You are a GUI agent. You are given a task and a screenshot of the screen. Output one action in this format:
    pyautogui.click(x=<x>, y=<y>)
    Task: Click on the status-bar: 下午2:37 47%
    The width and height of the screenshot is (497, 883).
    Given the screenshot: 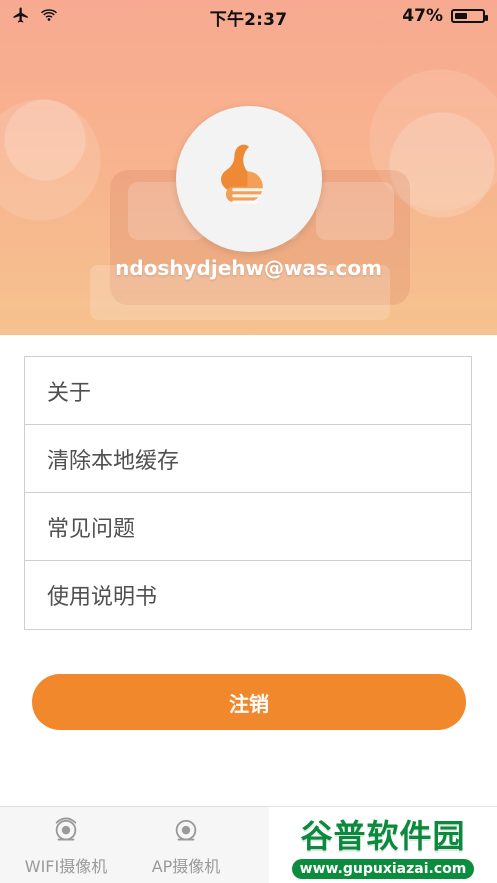 What is the action you would take?
    pyautogui.click(x=248, y=16)
    